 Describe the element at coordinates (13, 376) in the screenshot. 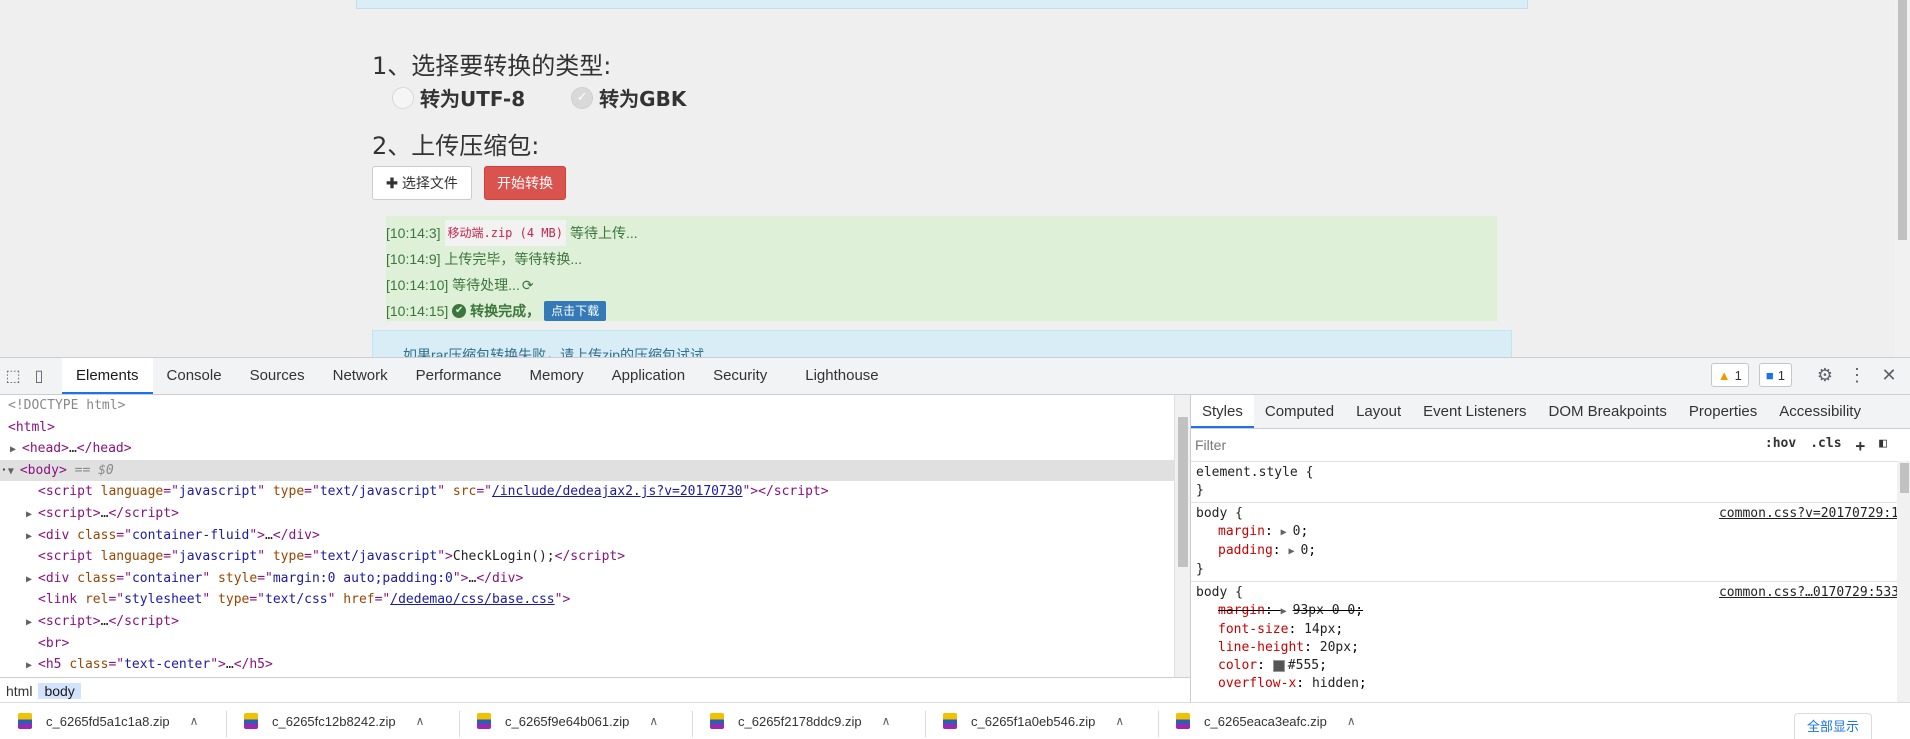

I see `inspect-element-icon: ⬚` at that location.